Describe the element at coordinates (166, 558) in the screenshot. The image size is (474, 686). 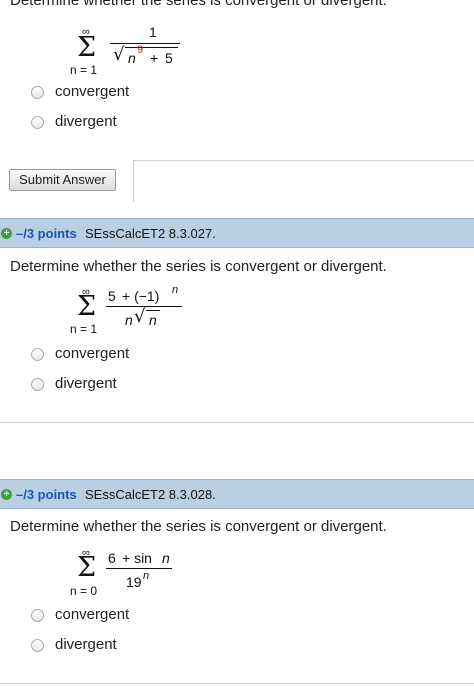
I see `q3-num-var: n` at that location.